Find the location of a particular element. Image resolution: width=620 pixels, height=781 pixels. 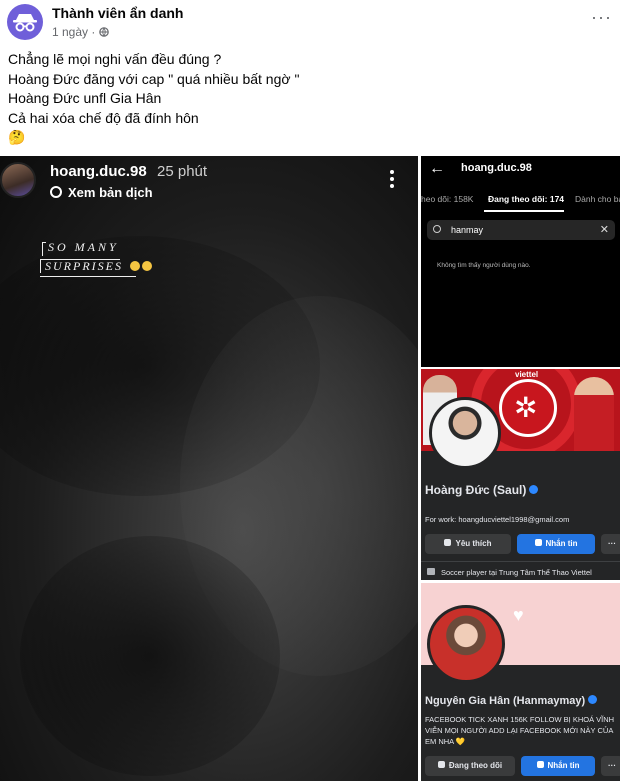

clear-icon: ✕ is located at coordinates (604, 229).